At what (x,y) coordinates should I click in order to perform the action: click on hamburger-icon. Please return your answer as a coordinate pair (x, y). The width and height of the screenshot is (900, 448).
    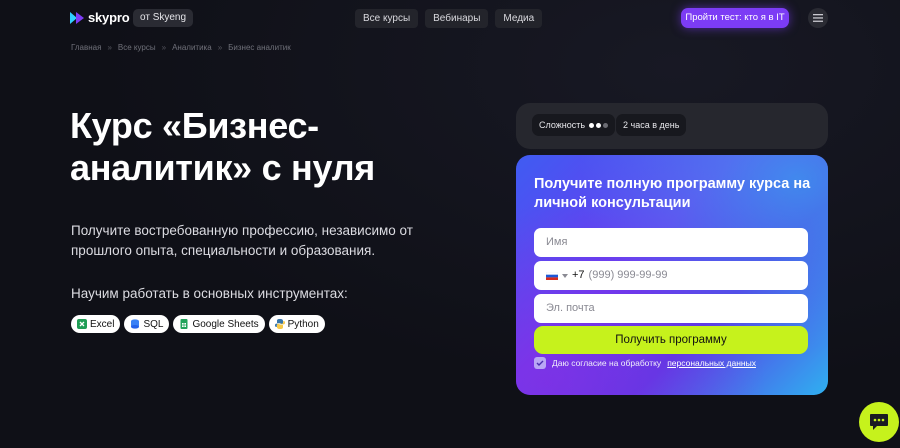
    Looking at the image, I should click on (818, 18).